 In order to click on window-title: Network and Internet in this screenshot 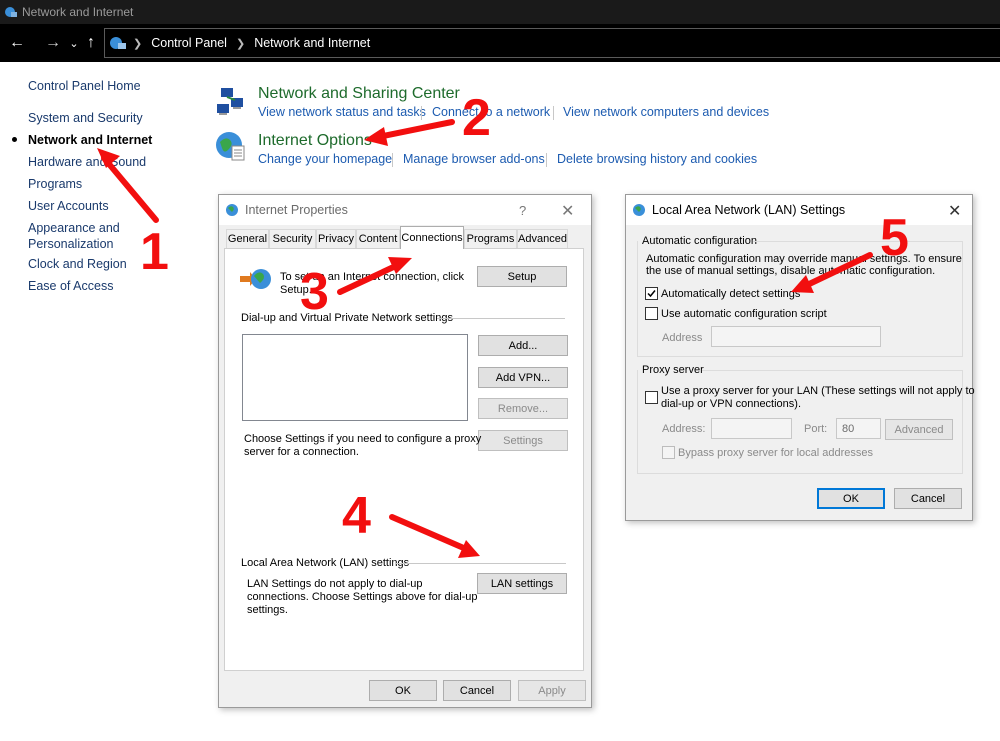, I will do `click(78, 12)`.